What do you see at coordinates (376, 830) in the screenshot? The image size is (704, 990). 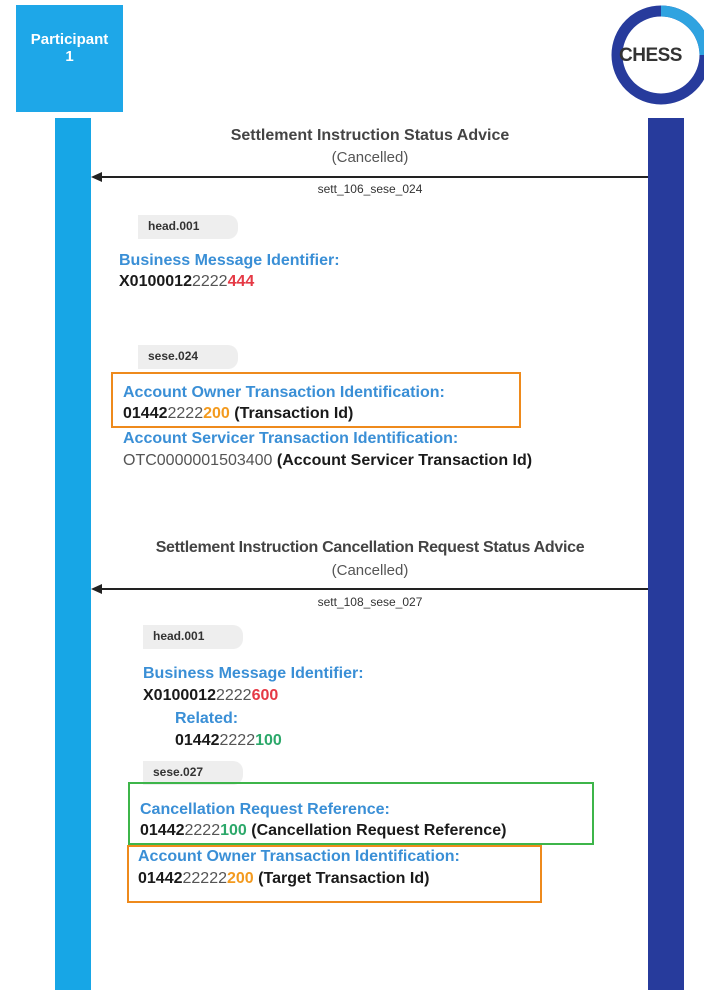 I see `crr-value-suffix: (Cancellation Request Reference)` at bounding box center [376, 830].